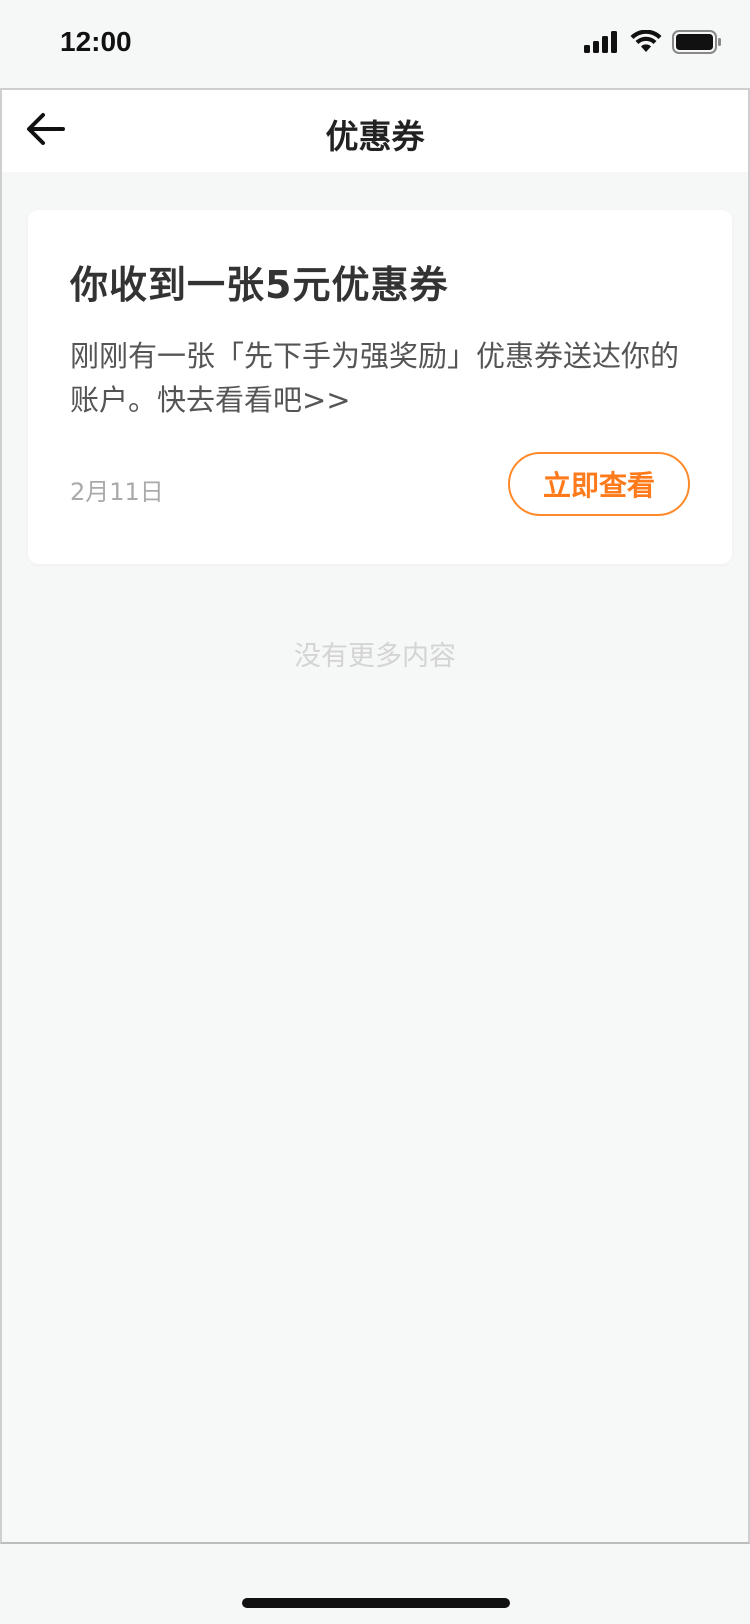 The image size is (750, 1624). I want to click on signal-icon, so click(602, 42).